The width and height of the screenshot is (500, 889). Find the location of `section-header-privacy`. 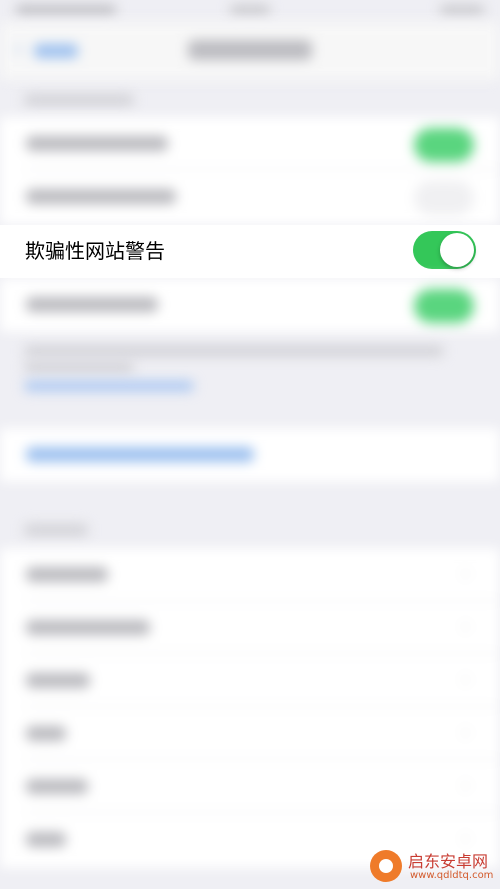

section-header-privacy is located at coordinates (79, 100).